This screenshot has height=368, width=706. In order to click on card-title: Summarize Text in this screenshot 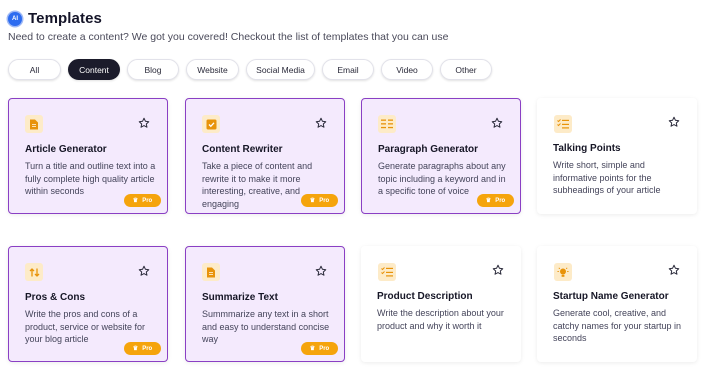, I will do `click(240, 297)`.